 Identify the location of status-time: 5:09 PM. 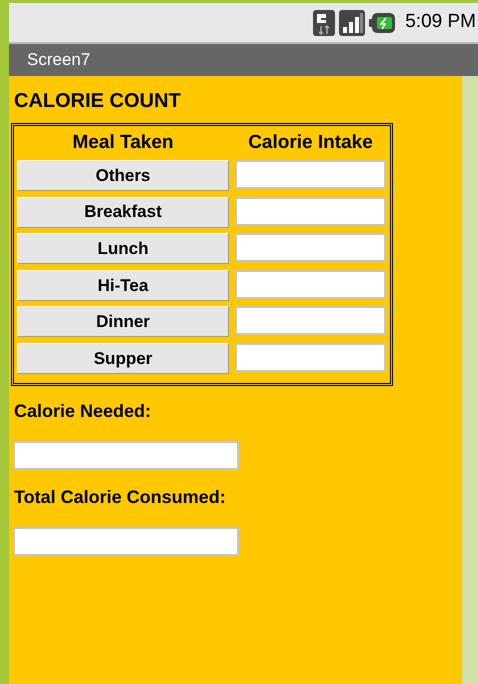
(440, 22).